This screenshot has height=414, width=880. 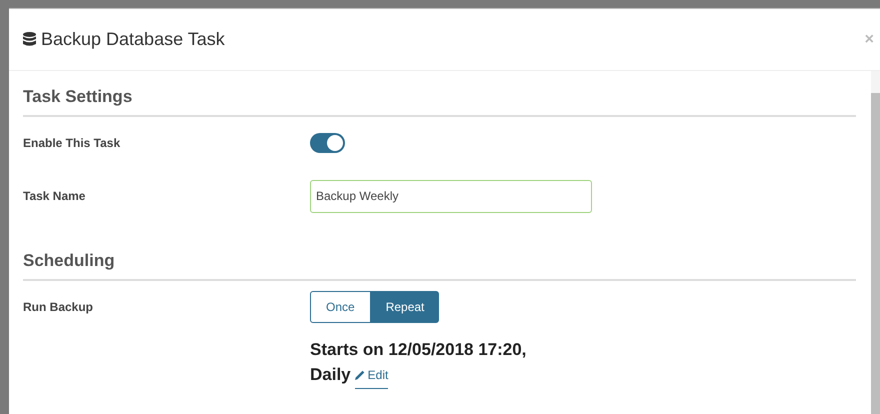 What do you see at coordinates (451, 196) in the screenshot?
I see `task-name-field: Backup Weekly` at bounding box center [451, 196].